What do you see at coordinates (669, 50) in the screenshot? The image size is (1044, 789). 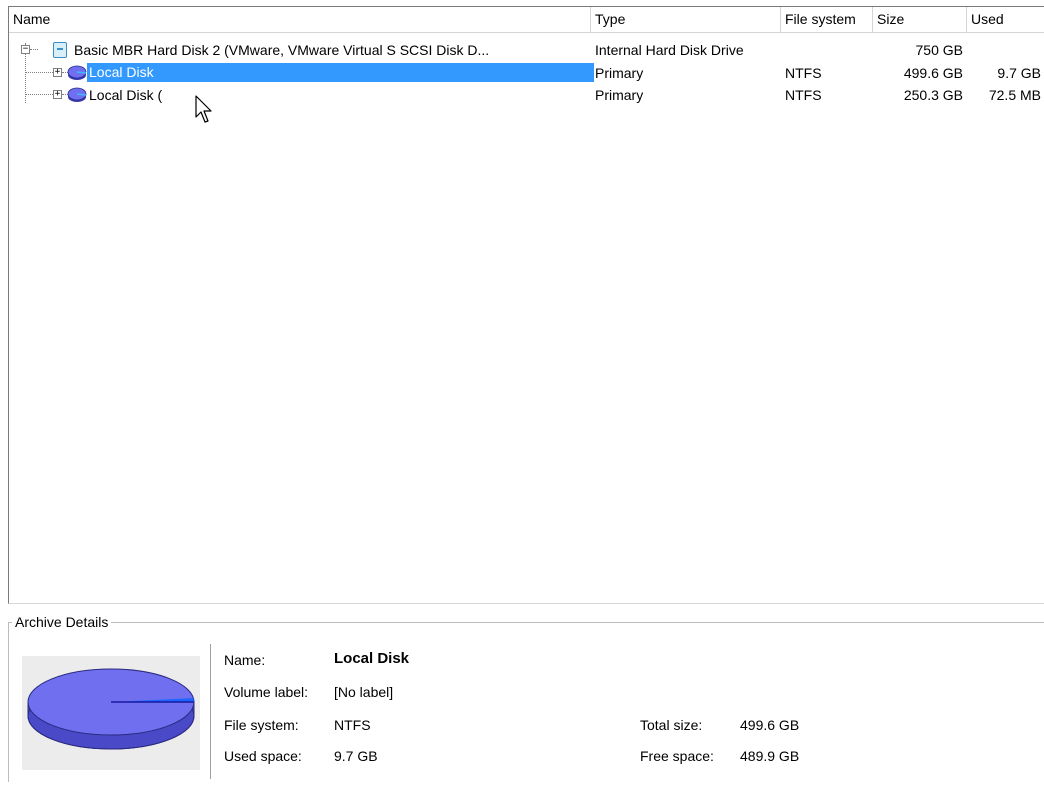 I see `row-type: Internal Hard Disk Drive` at bounding box center [669, 50].